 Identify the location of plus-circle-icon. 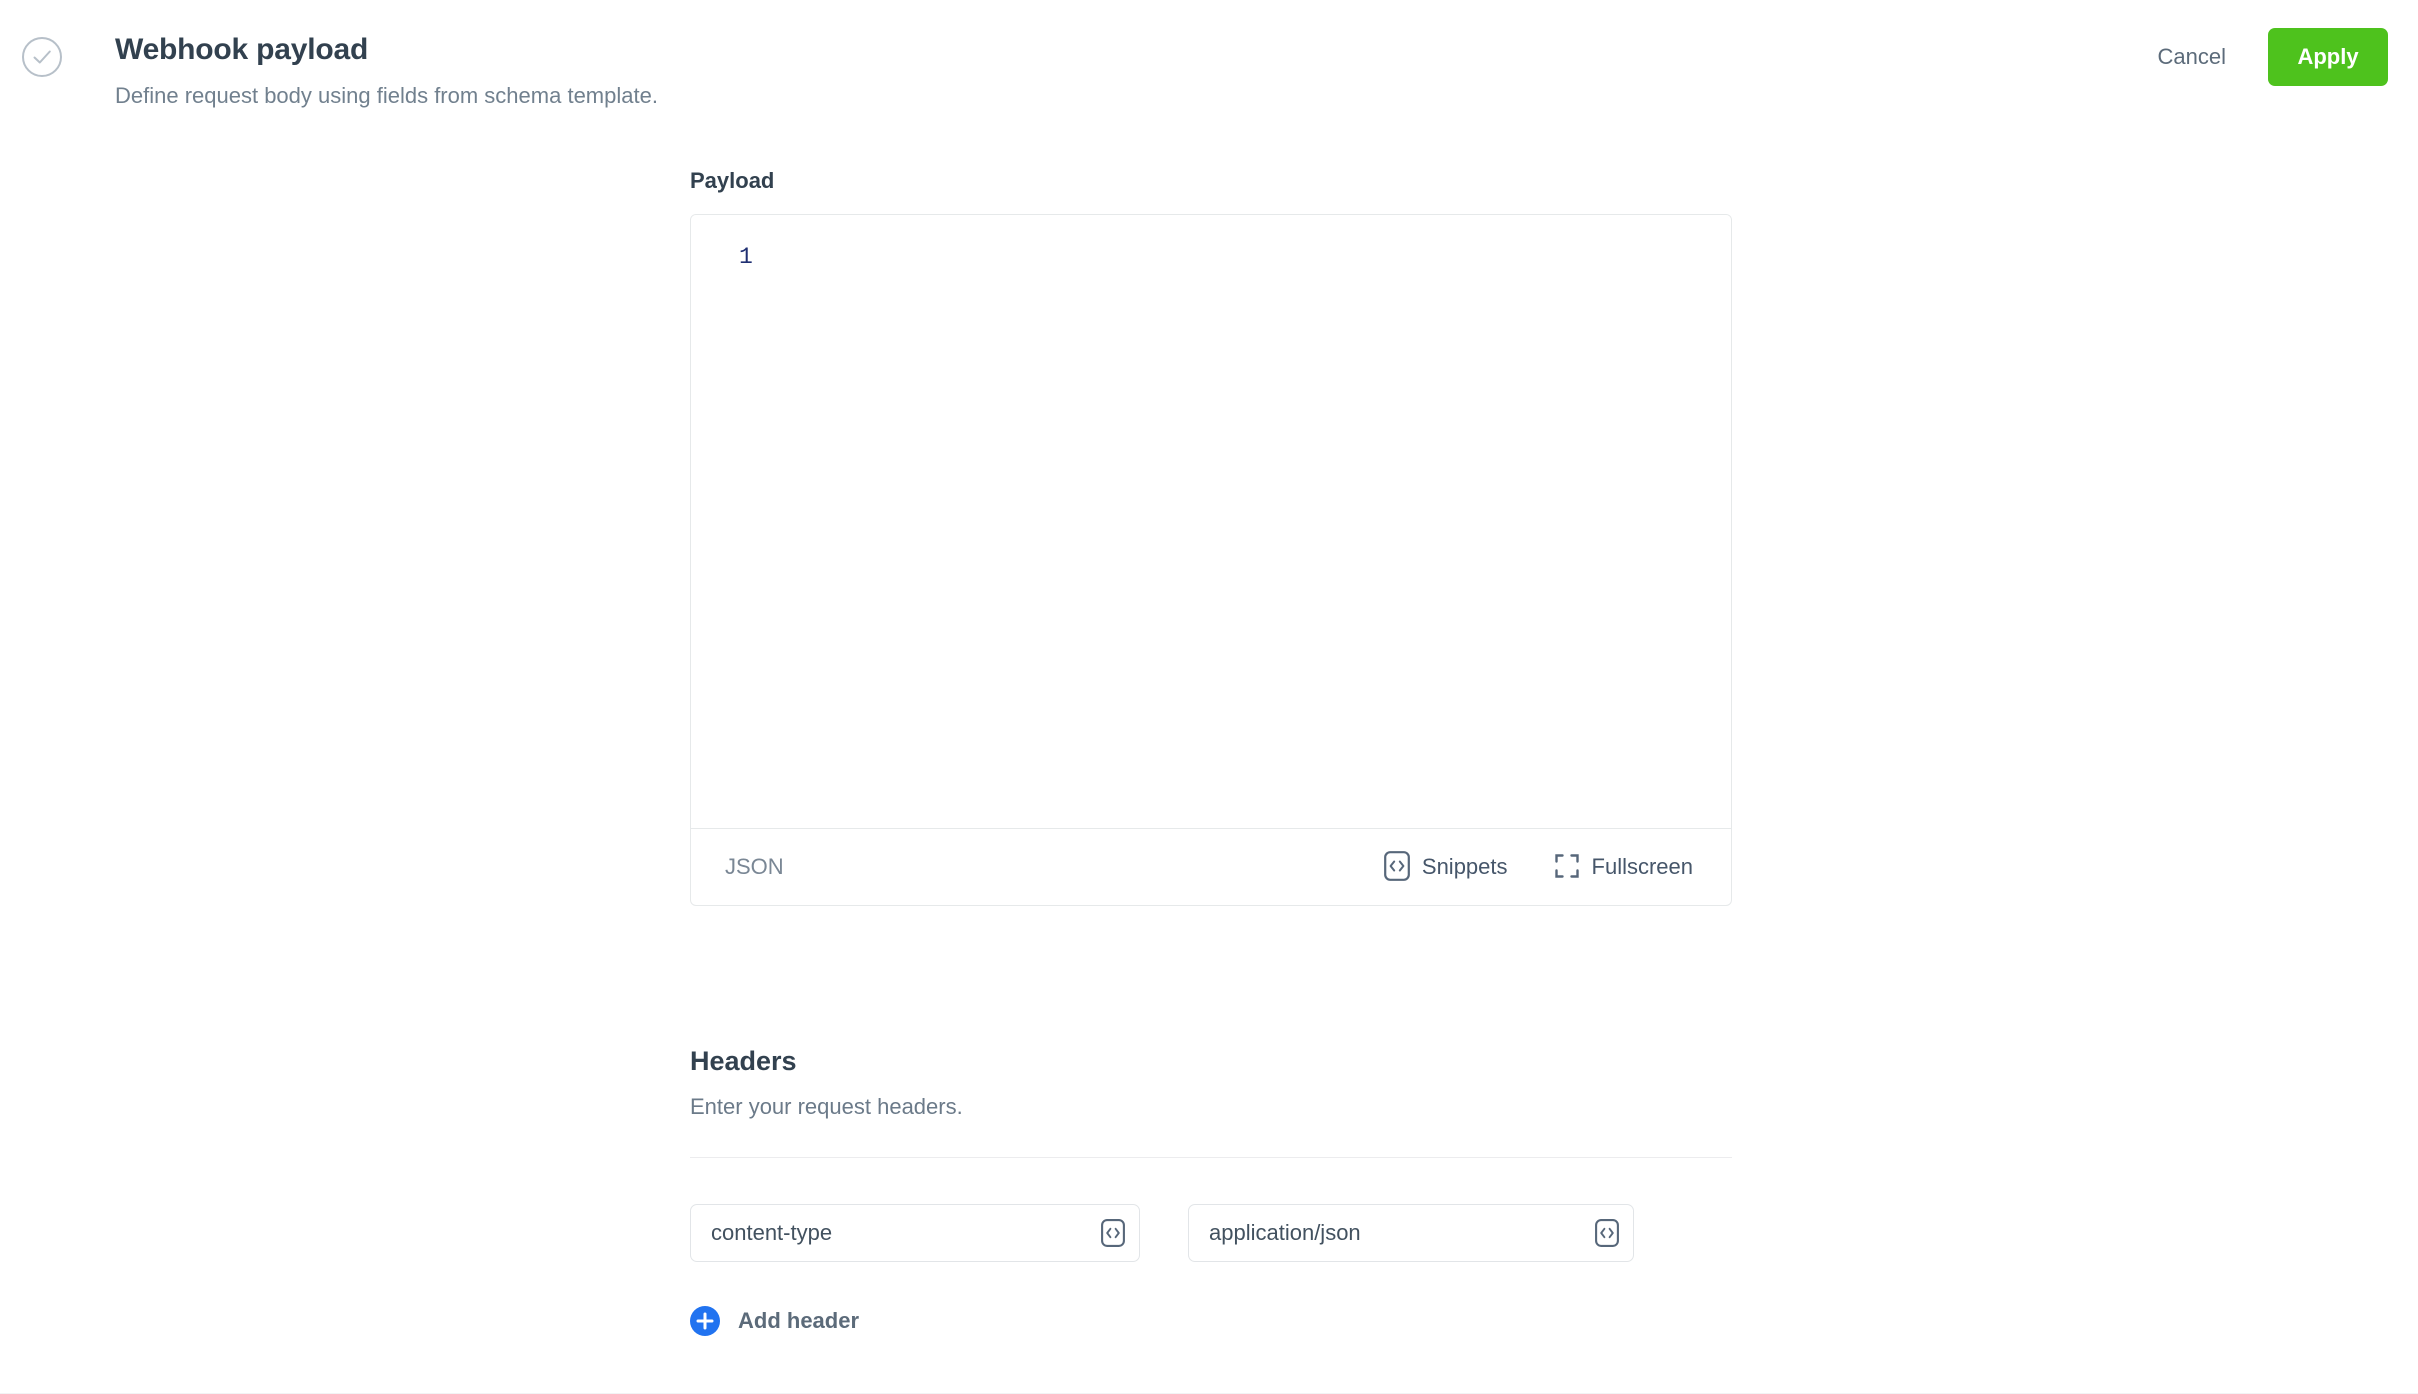
(705, 1321).